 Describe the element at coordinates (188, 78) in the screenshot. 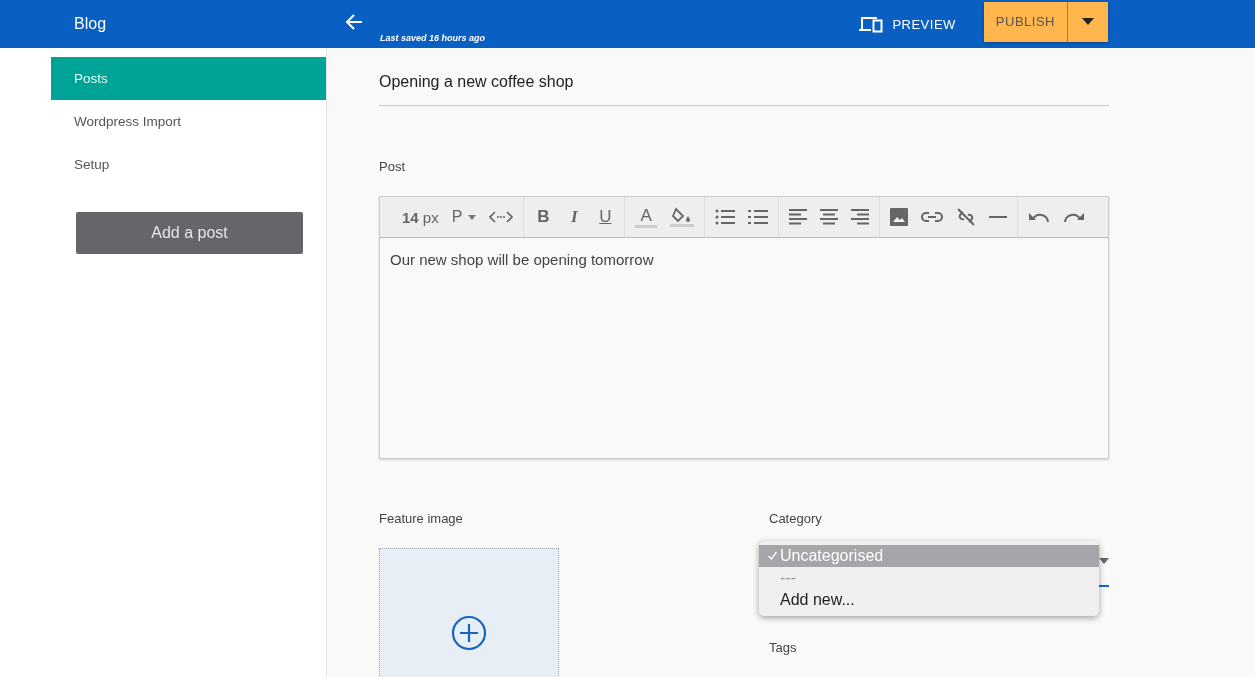

I see `sidebar-item: Posts` at that location.